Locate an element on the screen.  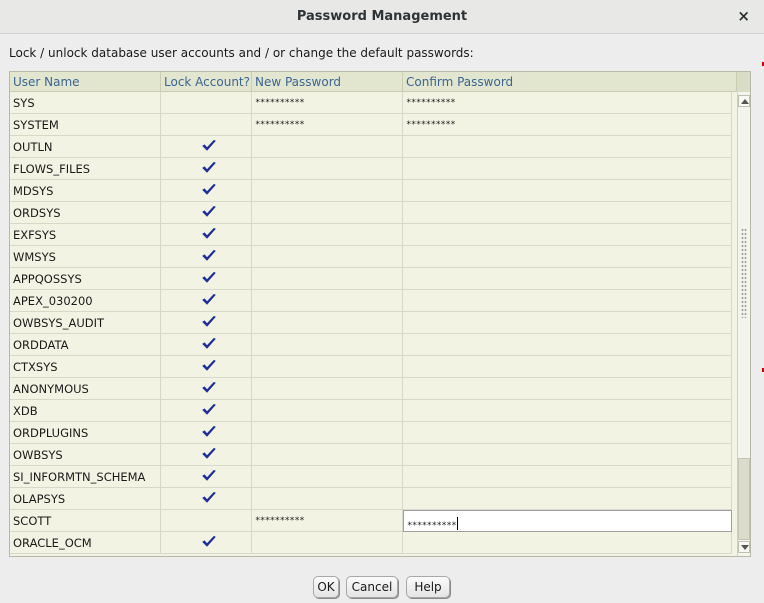
table-row: ORDPLUGINS is located at coordinates (371, 433).